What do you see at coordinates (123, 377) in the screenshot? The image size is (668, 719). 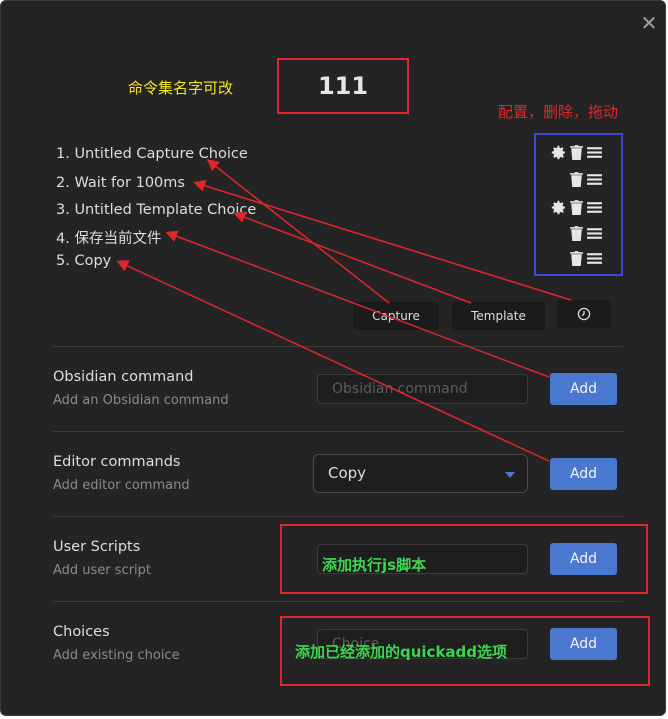 I see `obsidian-command-setting-name: Obsidian command` at bounding box center [123, 377].